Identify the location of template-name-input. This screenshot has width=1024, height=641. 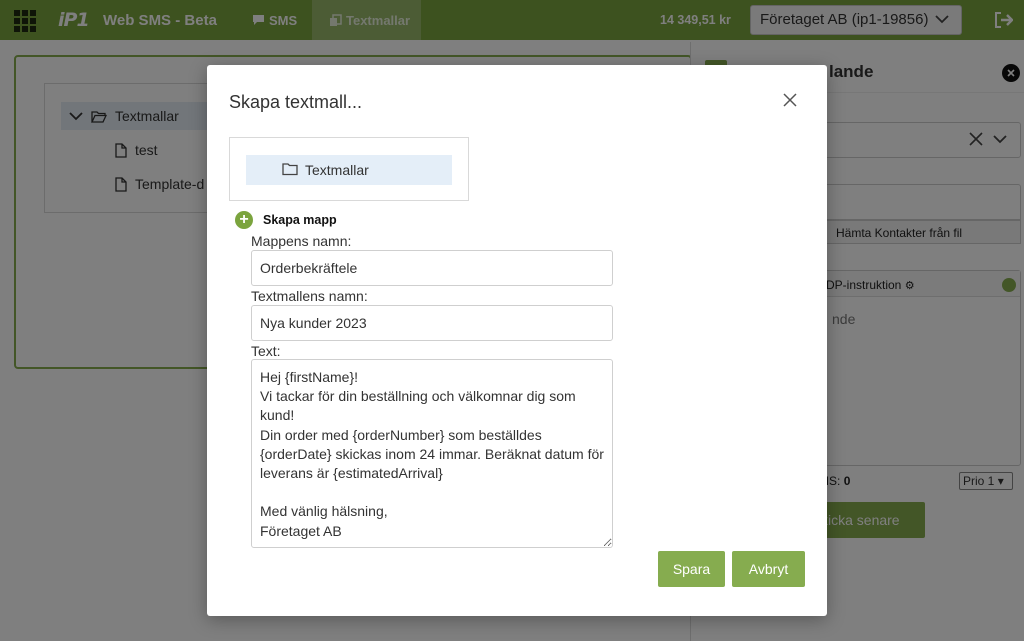
(432, 323).